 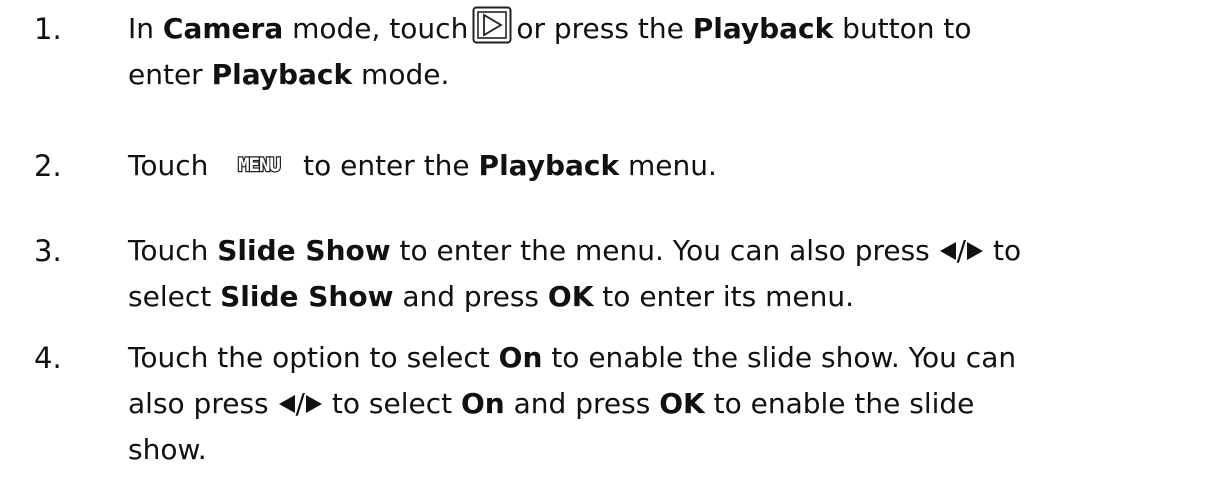 I want to click on term-camera: Camera, so click(x=223, y=28).